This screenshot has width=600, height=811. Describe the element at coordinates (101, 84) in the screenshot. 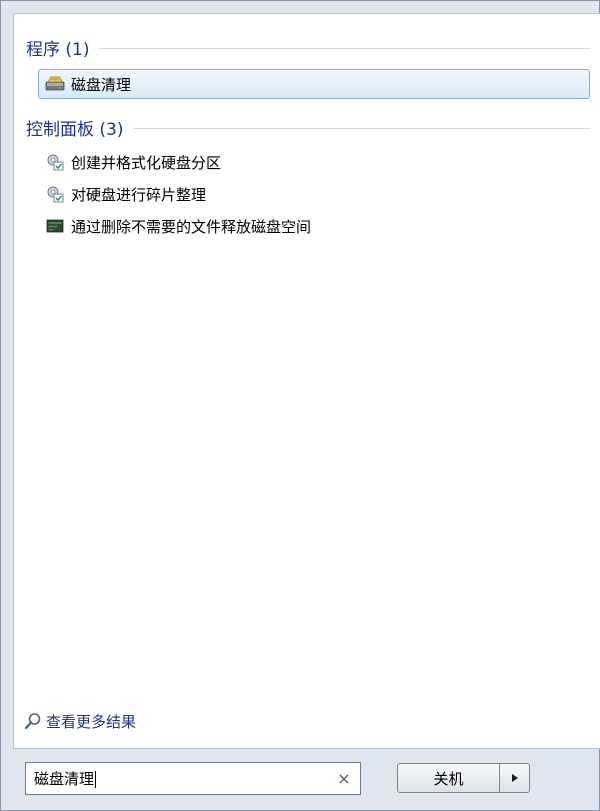

I see `result-item-label: 磁盘清理` at that location.